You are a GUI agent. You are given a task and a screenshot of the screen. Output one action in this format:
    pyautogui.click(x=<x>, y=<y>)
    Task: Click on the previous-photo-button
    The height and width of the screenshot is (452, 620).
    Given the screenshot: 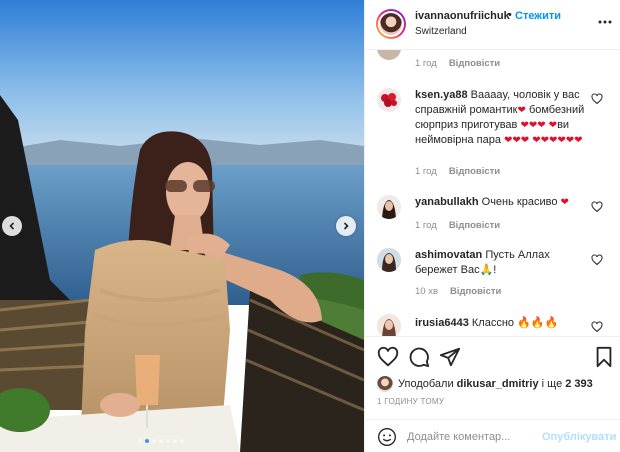 What is the action you would take?
    pyautogui.click(x=12, y=226)
    